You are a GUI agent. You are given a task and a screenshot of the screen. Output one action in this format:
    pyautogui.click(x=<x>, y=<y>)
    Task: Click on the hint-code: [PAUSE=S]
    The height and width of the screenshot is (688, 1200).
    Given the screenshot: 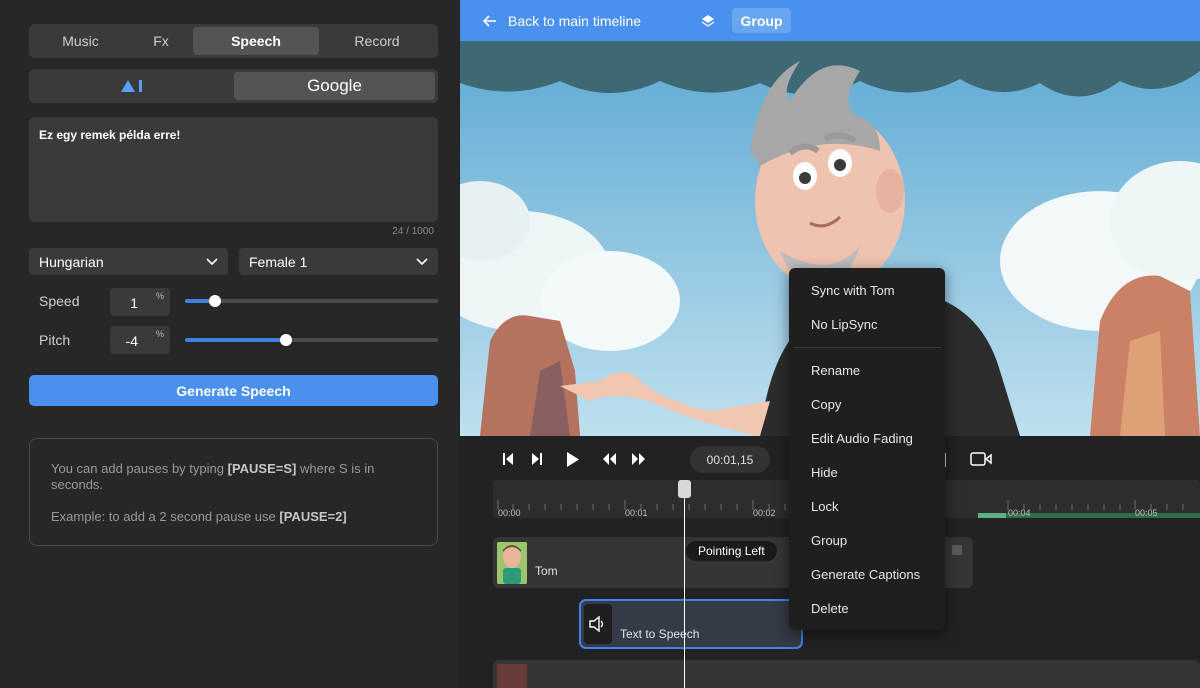 What is the action you would take?
    pyautogui.click(x=262, y=468)
    